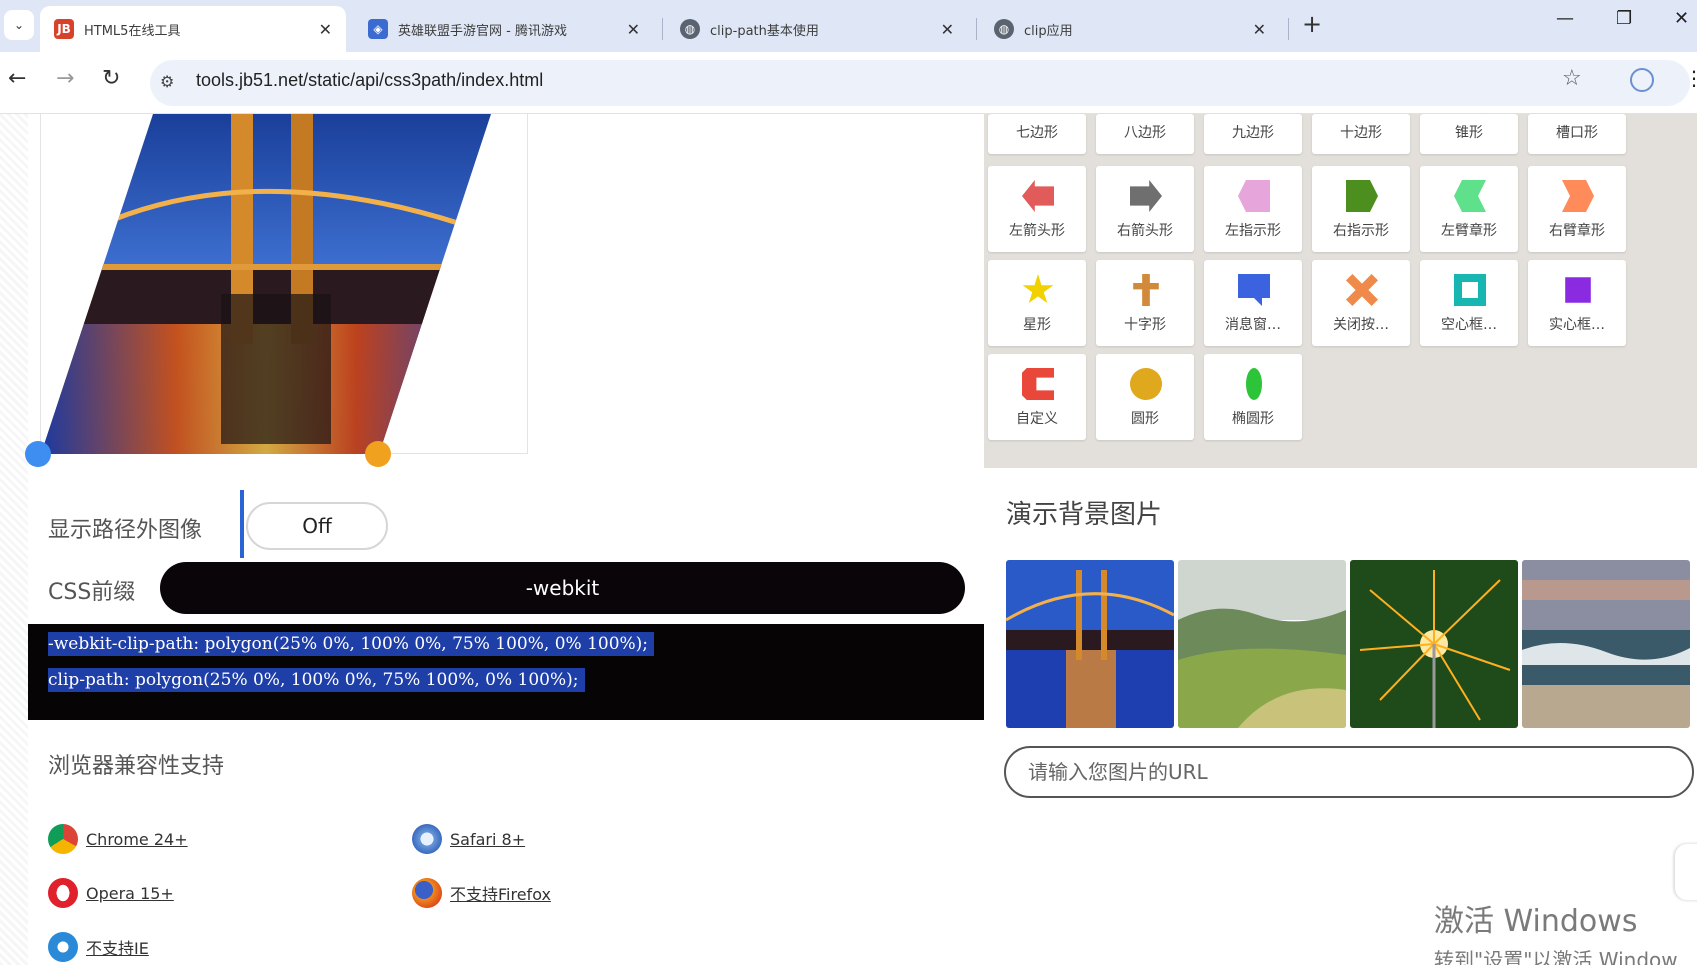 The width and height of the screenshot is (1697, 965). What do you see at coordinates (1469, 134) in the screenshot?
I see `shape-bevel: 锥形` at bounding box center [1469, 134].